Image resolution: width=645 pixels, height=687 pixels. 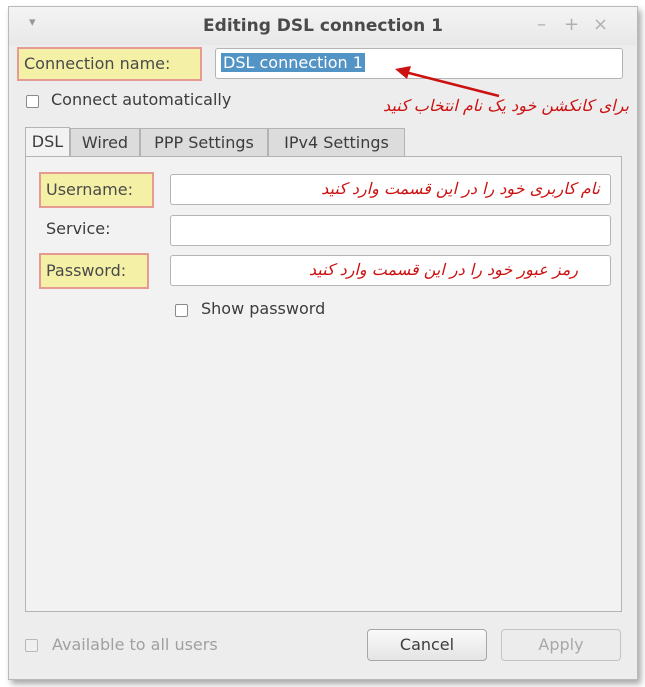 What do you see at coordinates (78, 228) in the screenshot?
I see `service-label: Service:` at bounding box center [78, 228].